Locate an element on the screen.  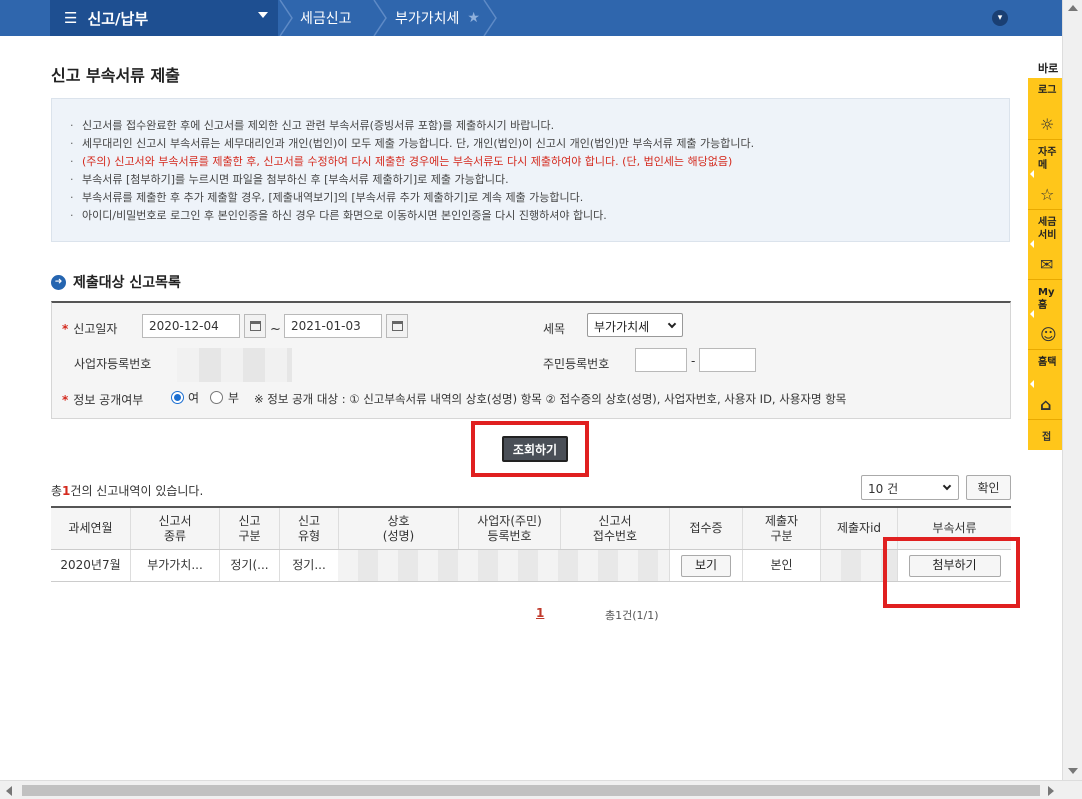
chevron-down-circle-icon: ▾ is located at coordinates (1000, 18).